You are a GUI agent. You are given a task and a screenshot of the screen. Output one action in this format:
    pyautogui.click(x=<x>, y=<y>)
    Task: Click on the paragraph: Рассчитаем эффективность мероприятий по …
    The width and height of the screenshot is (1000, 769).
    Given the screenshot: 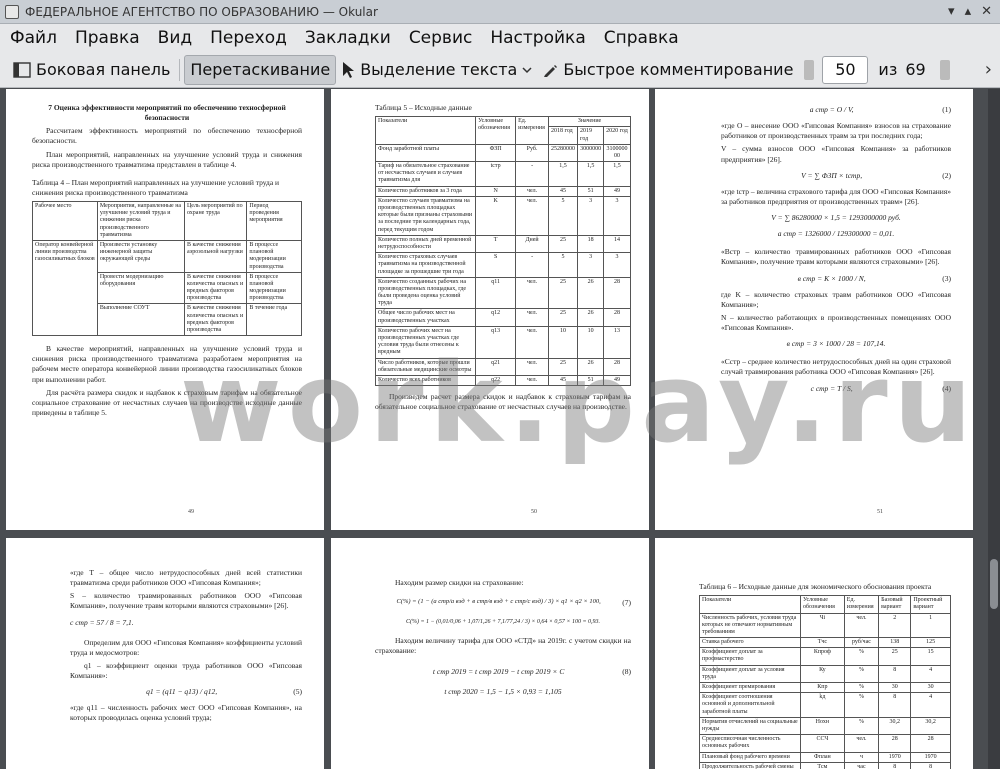 What is the action you would take?
    pyautogui.click(x=167, y=136)
    